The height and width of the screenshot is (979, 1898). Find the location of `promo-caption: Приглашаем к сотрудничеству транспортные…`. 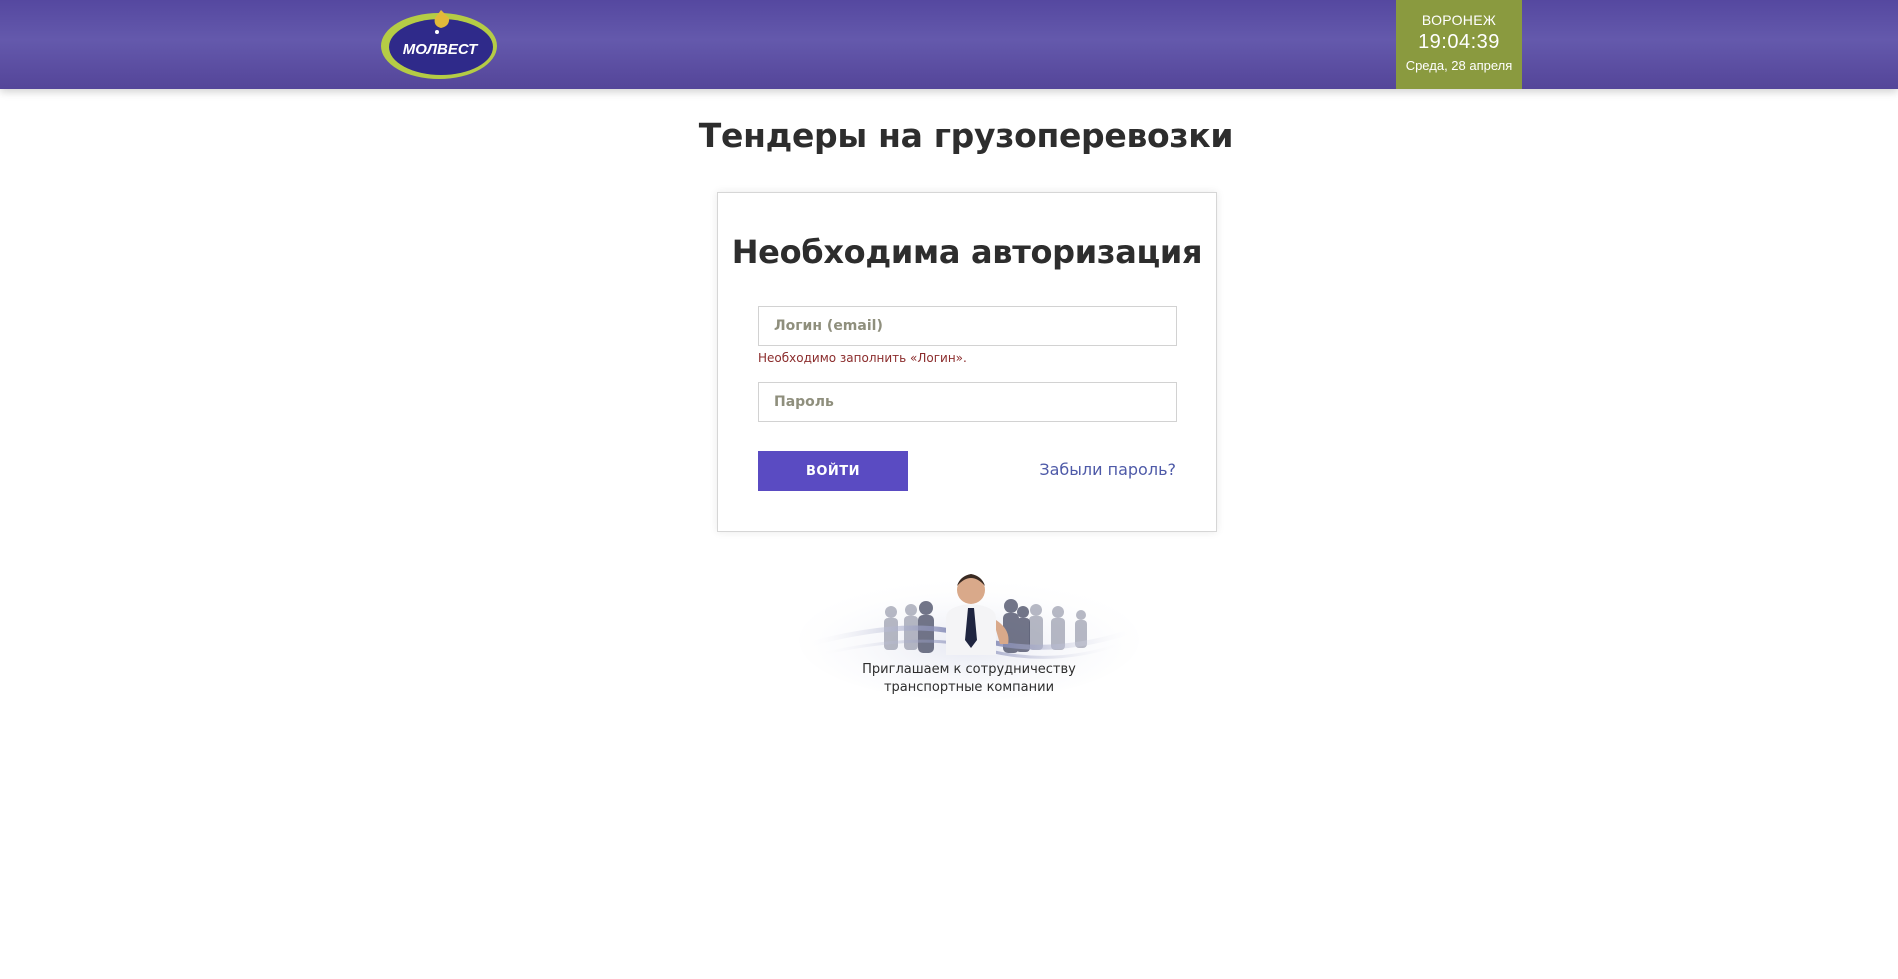

promo-caption: Приглашаем к сотрудничеству транспортные… is located at coordinates (969, 679).